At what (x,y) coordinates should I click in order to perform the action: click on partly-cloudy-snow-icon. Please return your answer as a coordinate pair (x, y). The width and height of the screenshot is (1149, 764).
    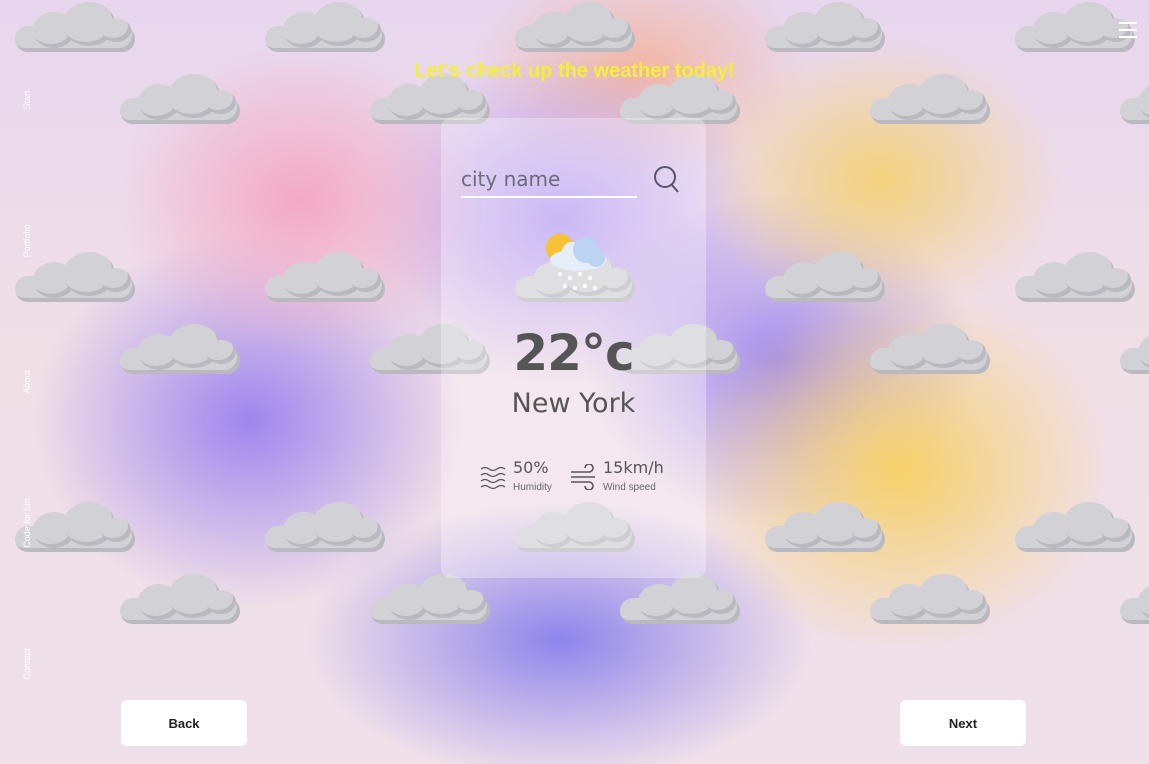
    Looking at the image, I should click on (574, 263).